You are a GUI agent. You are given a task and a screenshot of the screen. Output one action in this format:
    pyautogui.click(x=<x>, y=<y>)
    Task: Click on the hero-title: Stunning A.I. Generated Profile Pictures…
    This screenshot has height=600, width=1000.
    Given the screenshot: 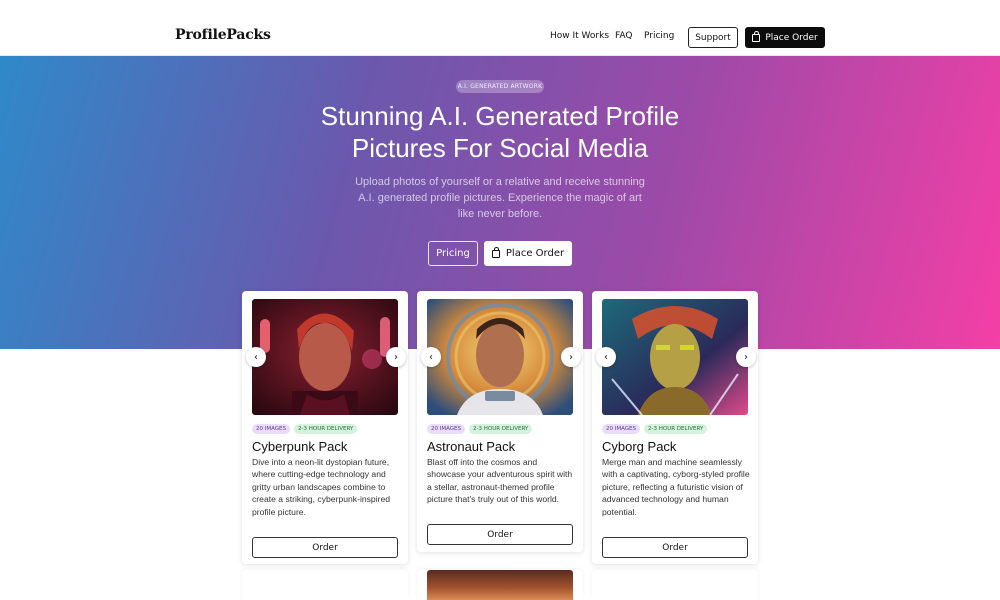 What is the action you would take?
    pyautogui.click(x=500, y=132)
    